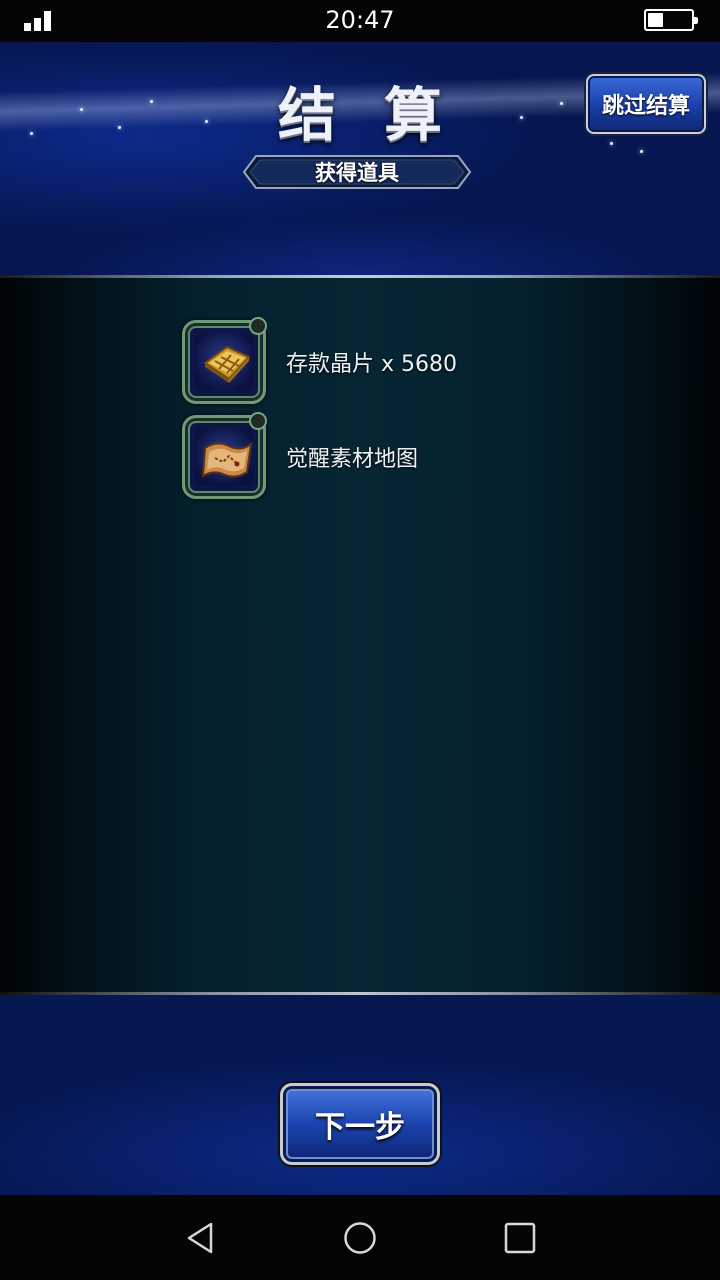  What do you see at coordinates (352, 459) in the screenshot?
I see `item-label: 觉醒素材地图` at bounding box center [352, 459].